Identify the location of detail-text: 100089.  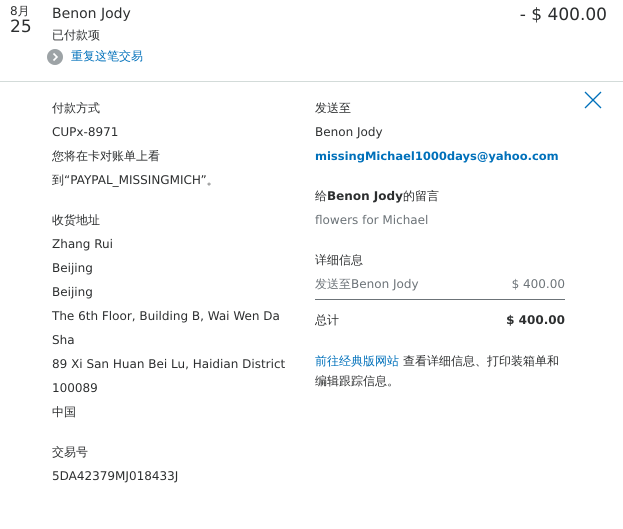
(75, 388).